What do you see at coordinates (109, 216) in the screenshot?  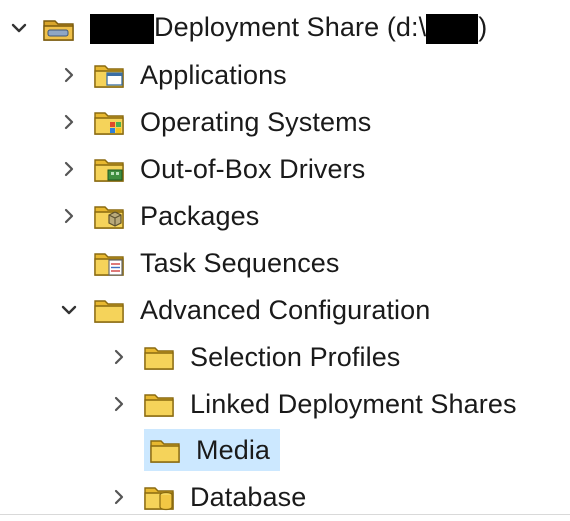 I see `packages-folder-icon` at bounding box center [109, 216].